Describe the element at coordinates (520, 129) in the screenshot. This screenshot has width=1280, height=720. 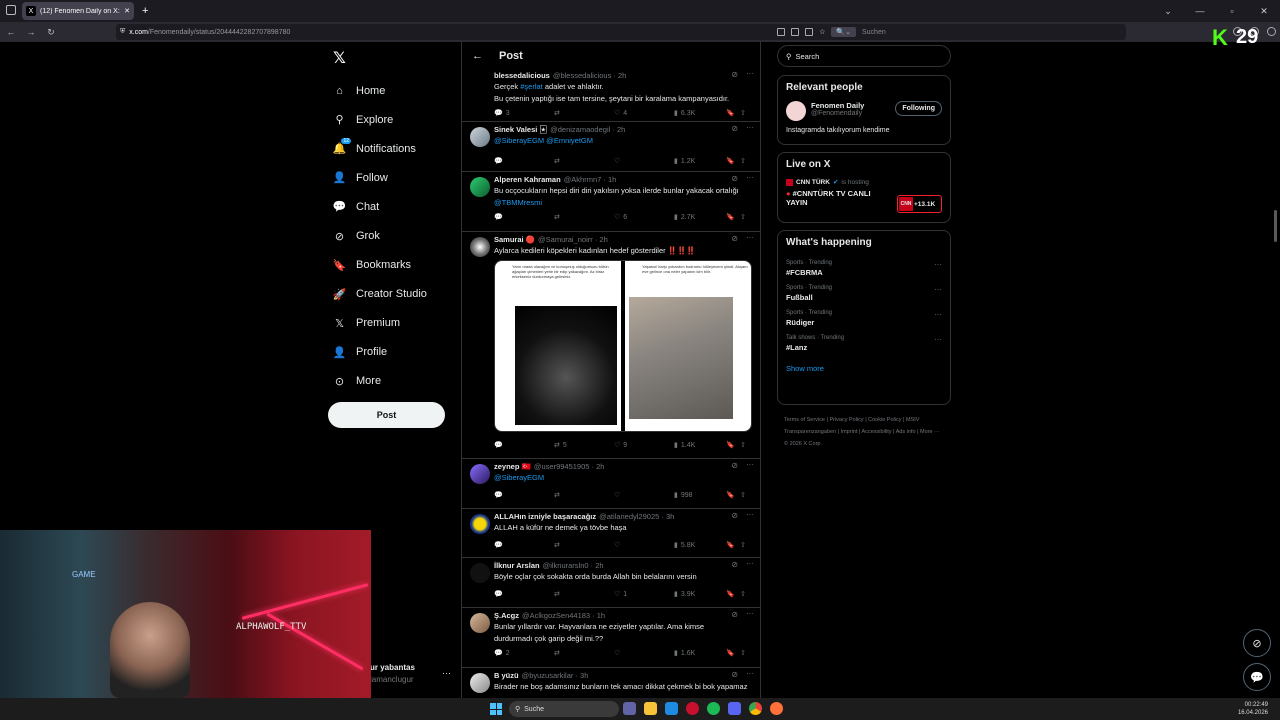
I see `tweet-author: Sinek Valesi 🃏` at that location.